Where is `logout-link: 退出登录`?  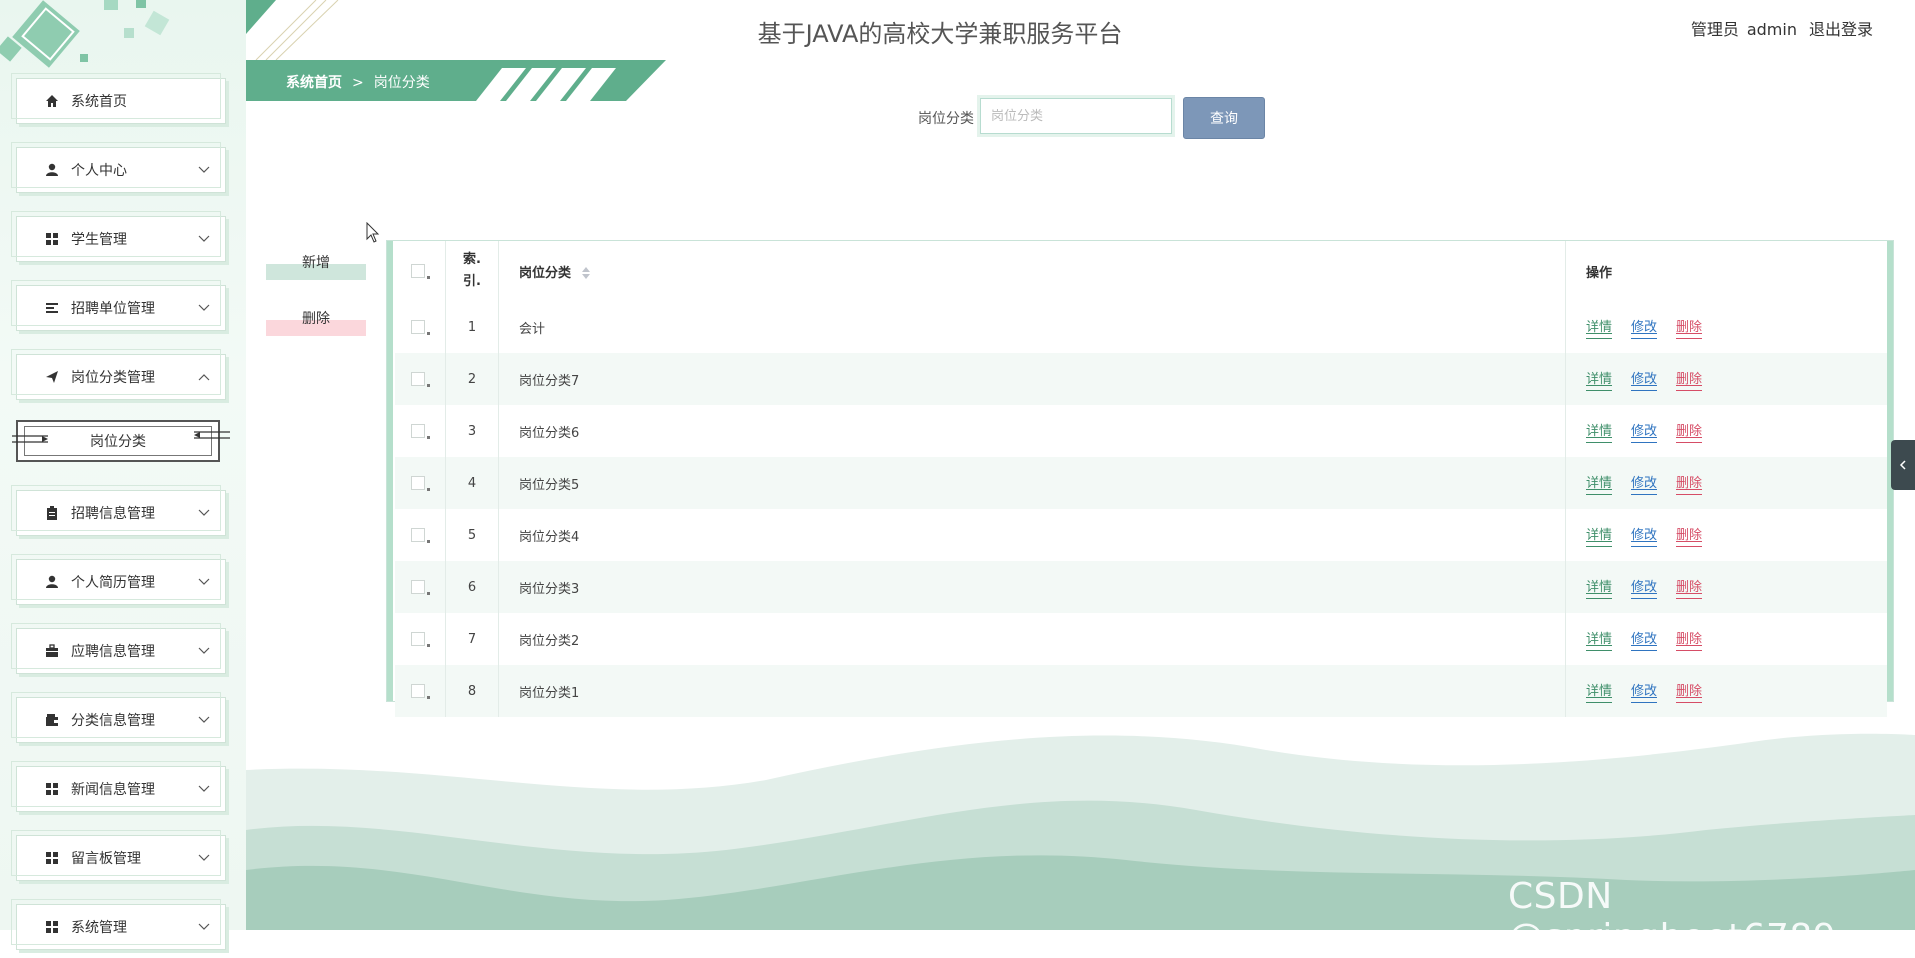
logout-link: 退出登录 is located at coordinates (1841, 29).